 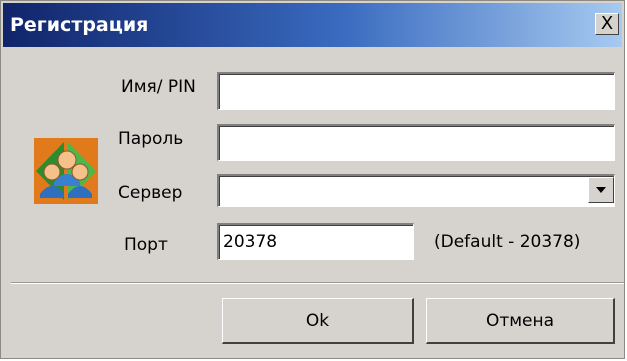 I want to click on name-field, so click(x=416, y=91).